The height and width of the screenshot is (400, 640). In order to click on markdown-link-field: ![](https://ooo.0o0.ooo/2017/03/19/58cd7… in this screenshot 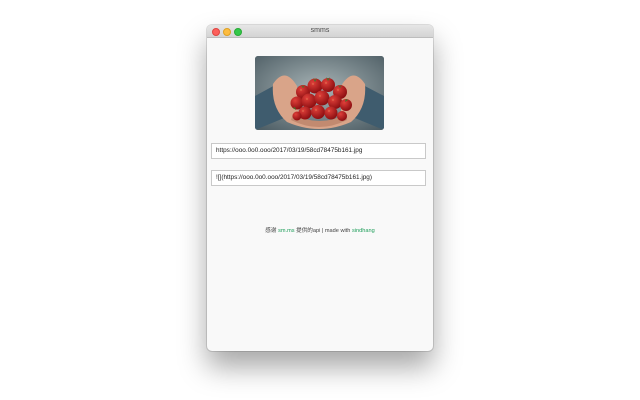, I will do `click(318, 178)`.